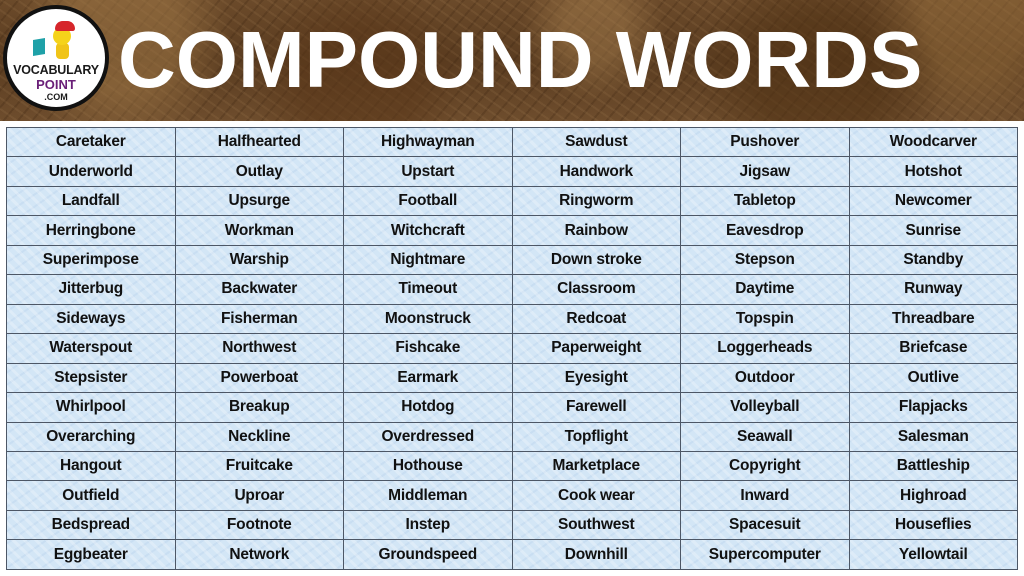  What do you see at coordinates (91, 407) in the screenshot?
I see `word-cell: Whirlpool` at bounding box center [91, 407].